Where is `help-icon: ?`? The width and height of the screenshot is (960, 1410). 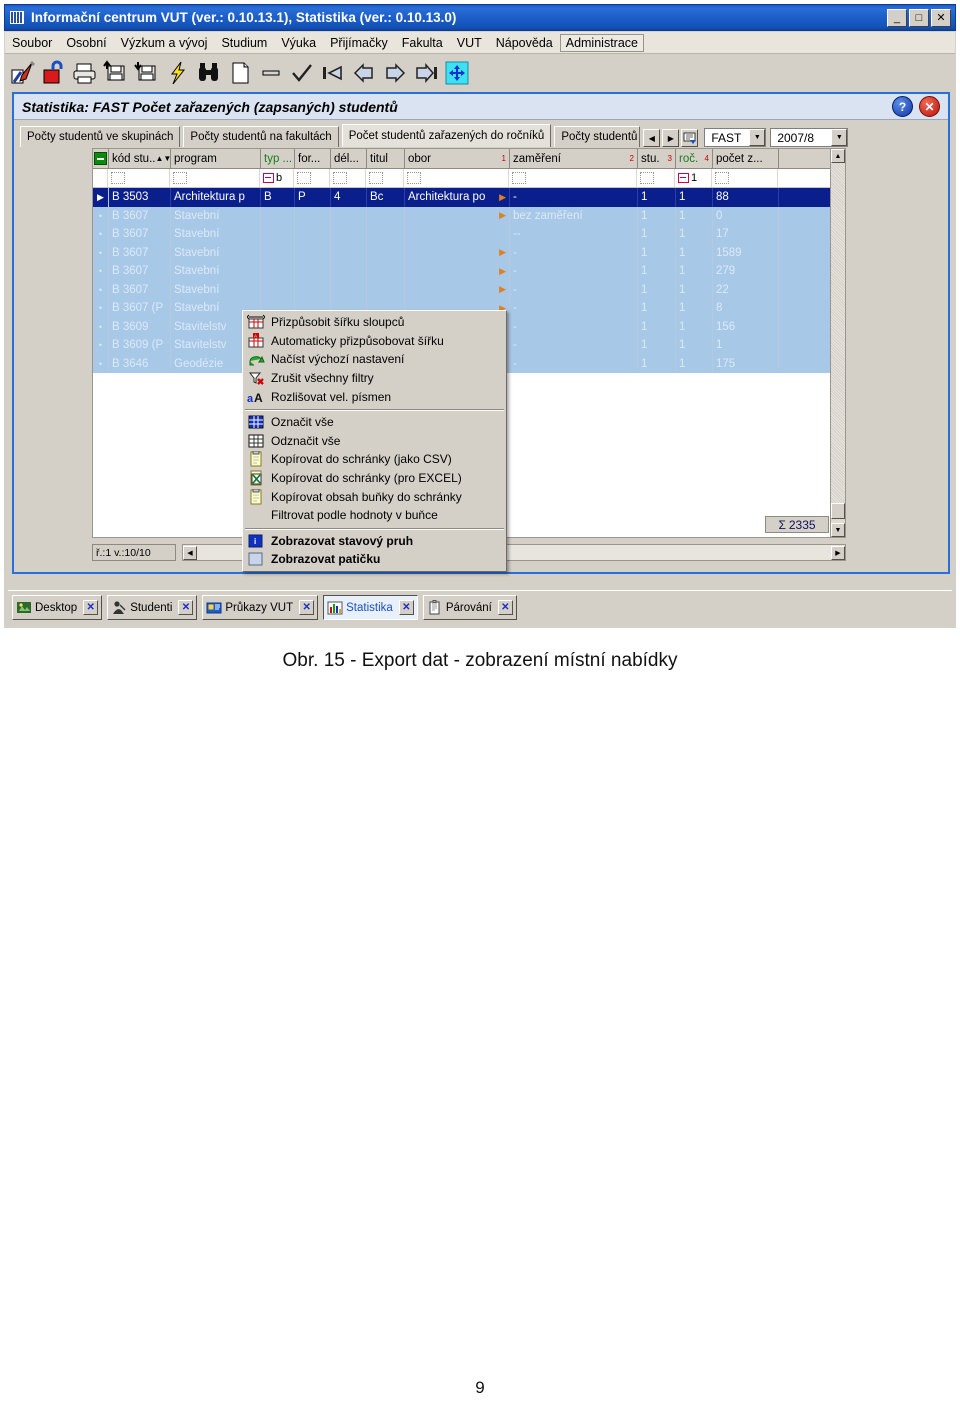 help-icon: ? is located at coordinates (902, 106).